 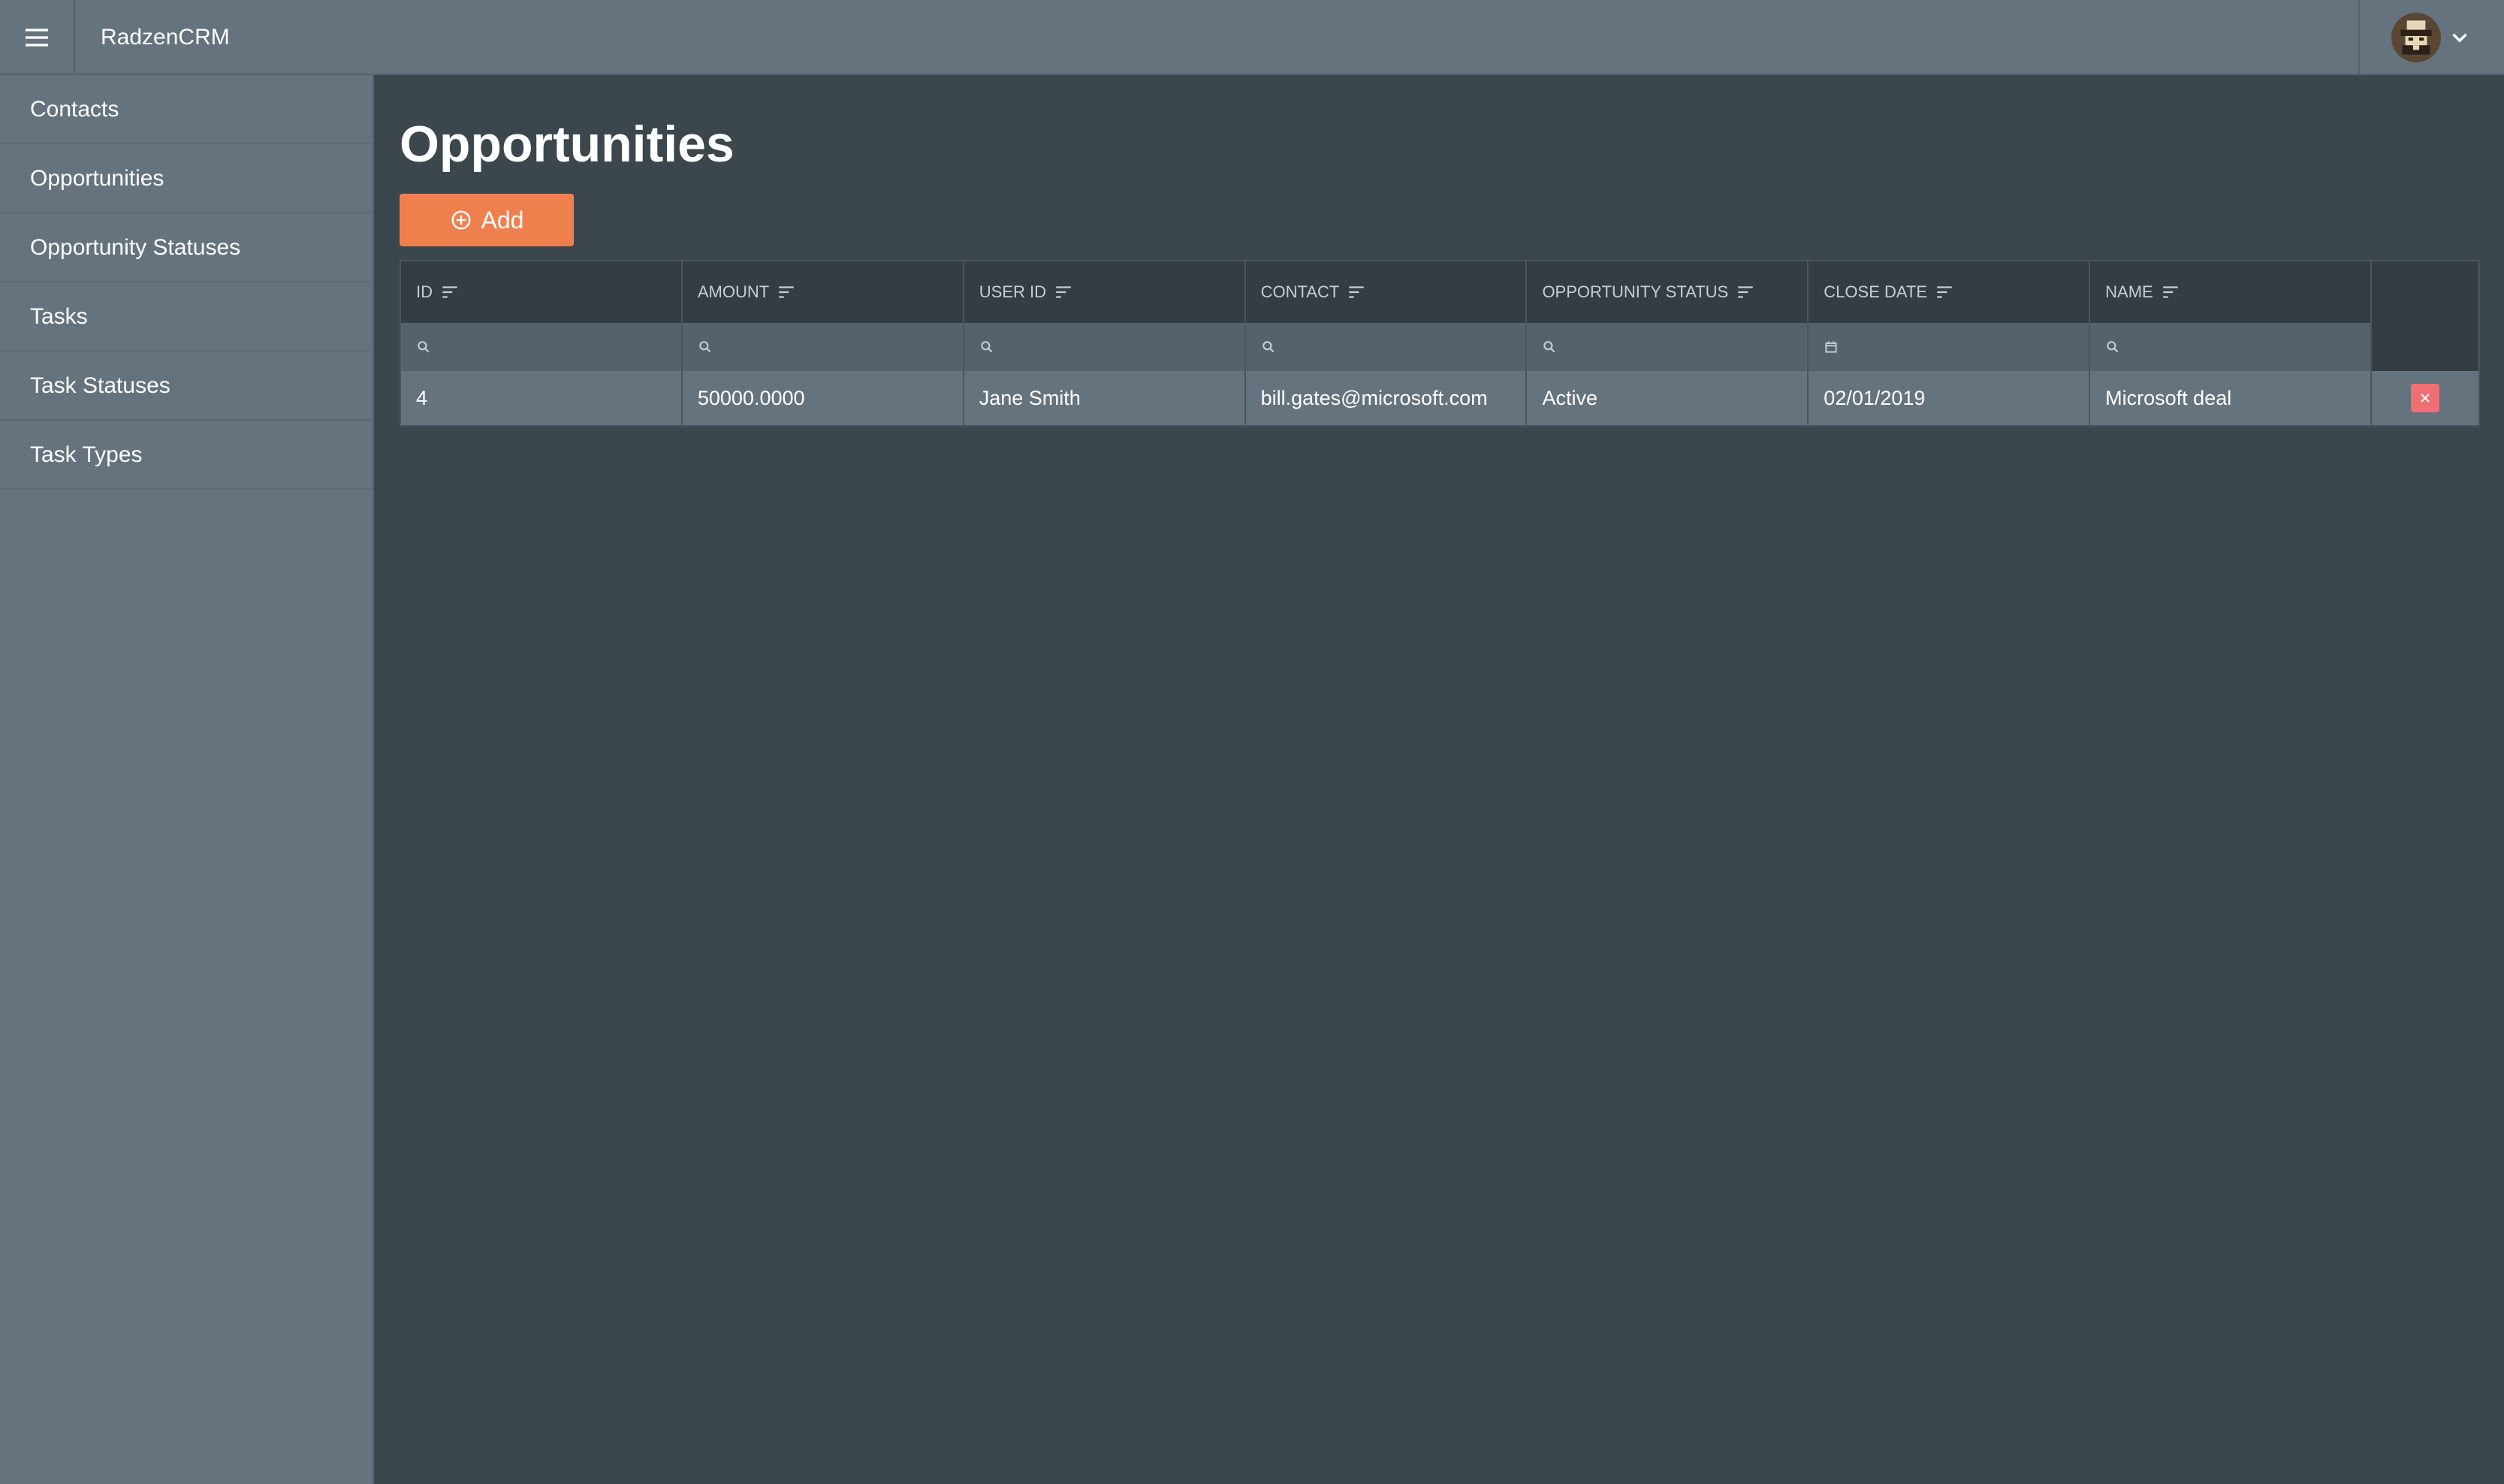 I want to click on filter-actions-spacer, so click(x=2425, y=347).